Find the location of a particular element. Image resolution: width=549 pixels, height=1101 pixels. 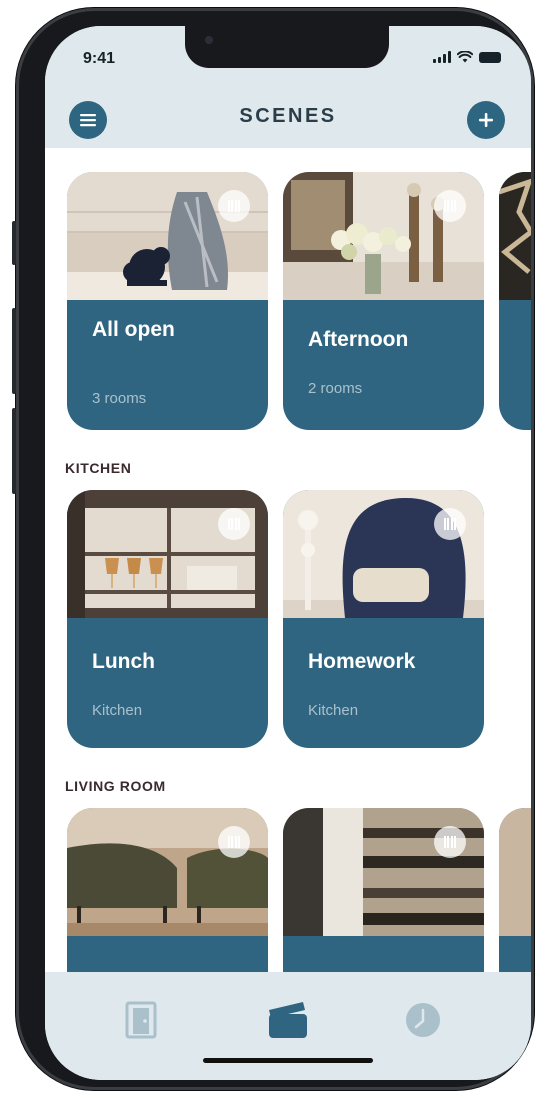

scene-card-afternoon: Afternoon 2 rooms is located at coordinates (383, 301).